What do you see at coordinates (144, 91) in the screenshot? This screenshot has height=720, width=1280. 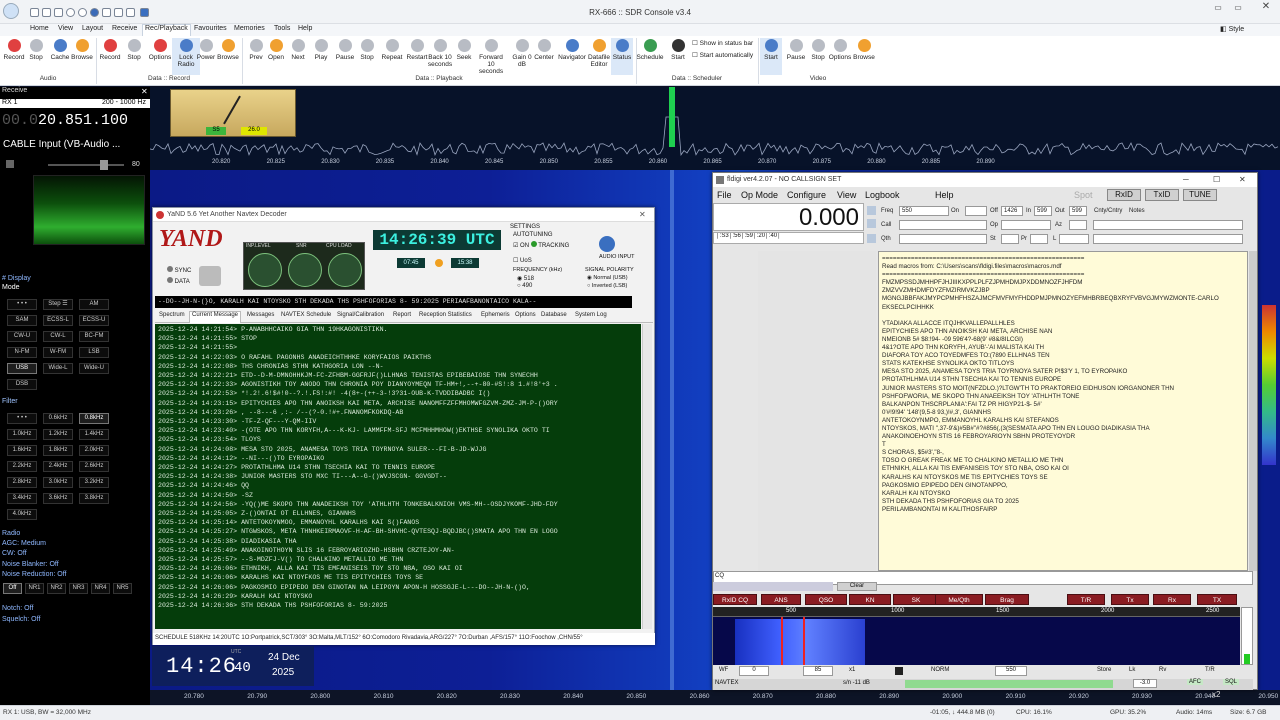 I see `close-panel-icon: ✕` at bounding box center [144, 91].